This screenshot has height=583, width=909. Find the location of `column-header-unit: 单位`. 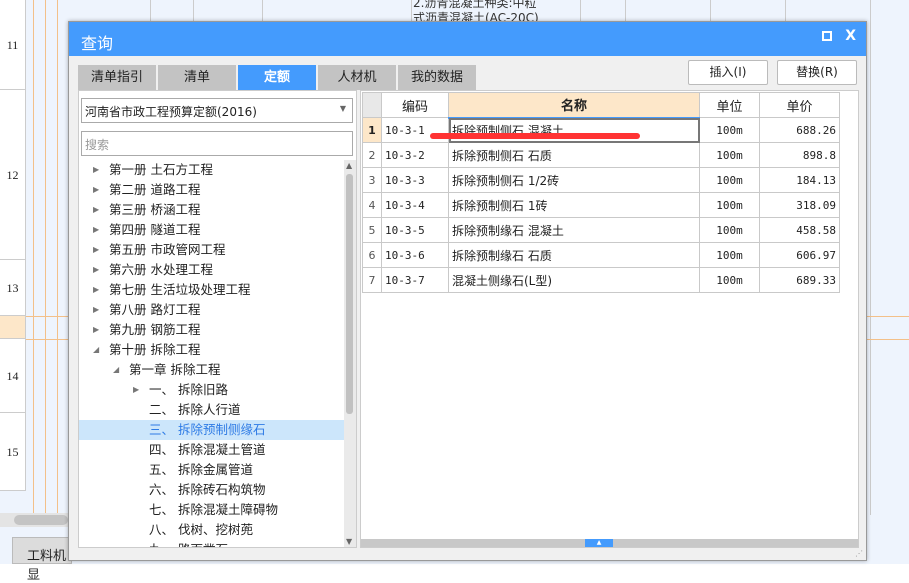

column-header-unit: 单位 is located at coordinates (729, 105).